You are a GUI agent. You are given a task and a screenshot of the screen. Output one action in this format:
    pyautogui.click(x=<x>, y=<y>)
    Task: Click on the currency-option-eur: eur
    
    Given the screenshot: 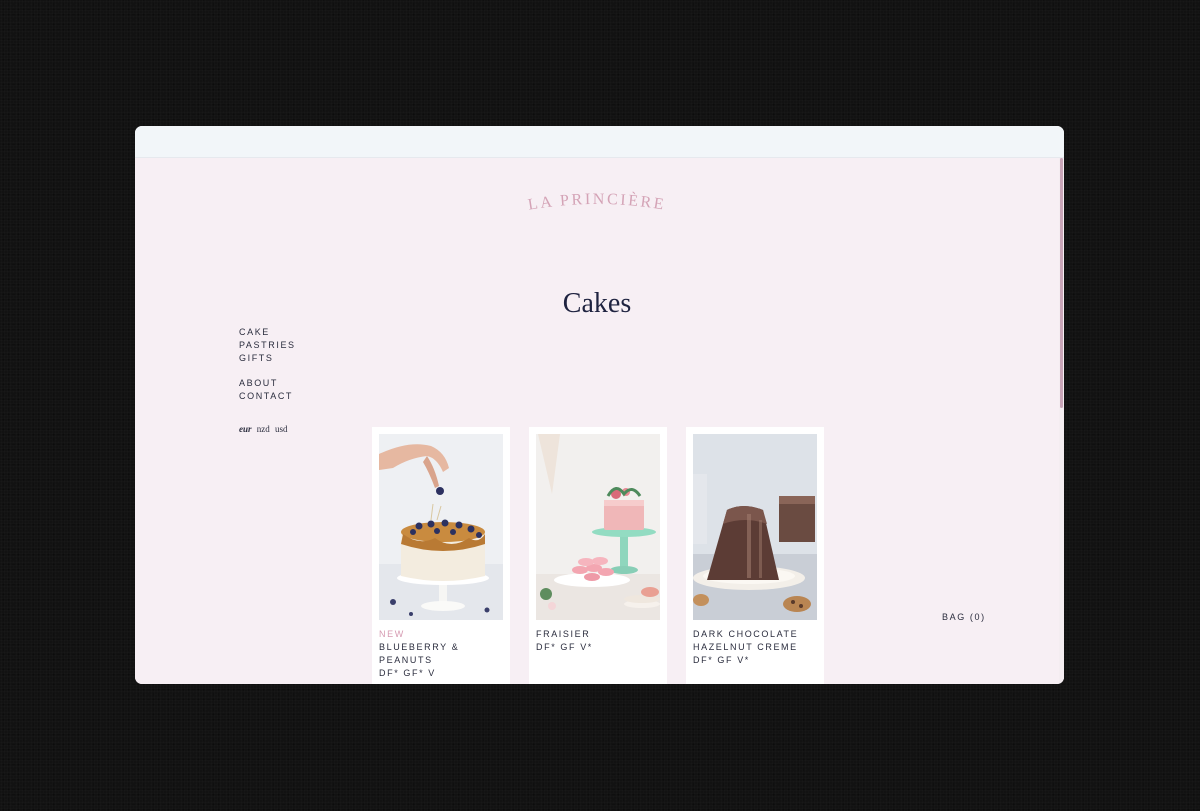 What is the action you would take?
    pyautogui.click(x=245, y=429)
    